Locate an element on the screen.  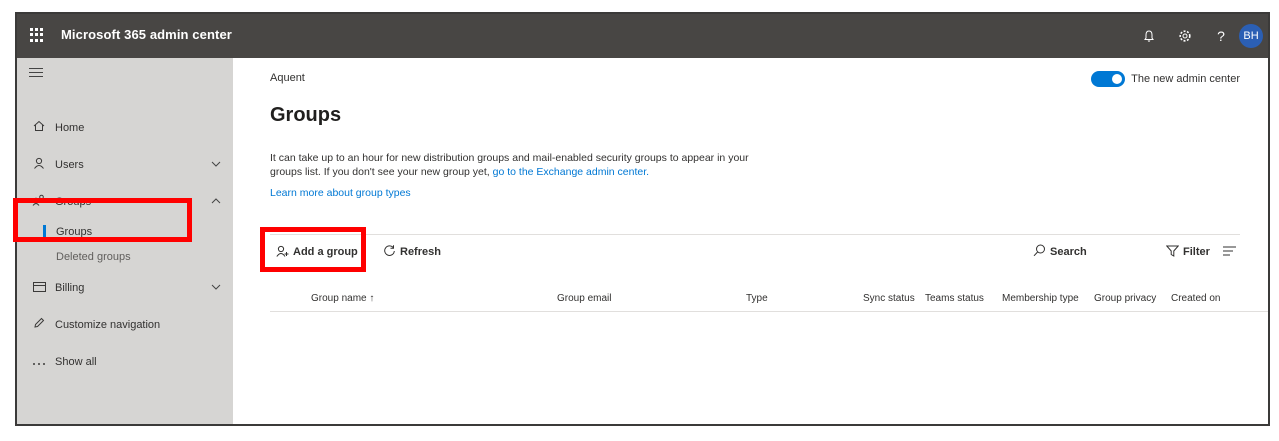
sidebar-item-label: Groups is located at coordinates (73, 201).